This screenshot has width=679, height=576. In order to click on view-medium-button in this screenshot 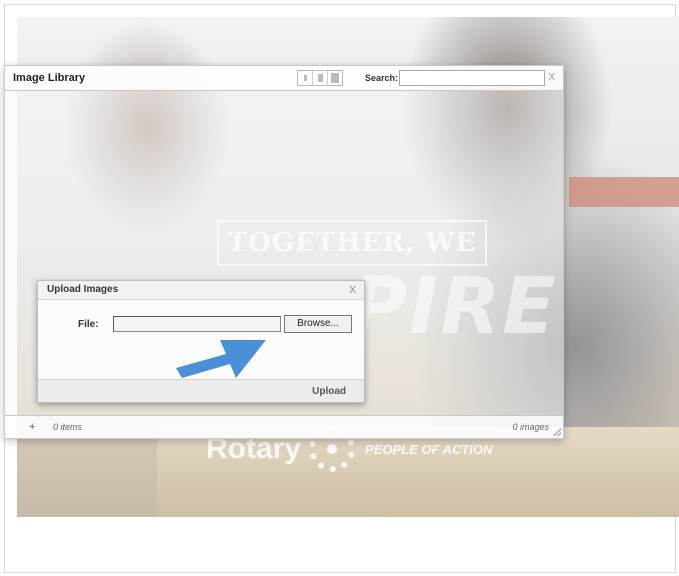, I will do `click(320, 78)`.